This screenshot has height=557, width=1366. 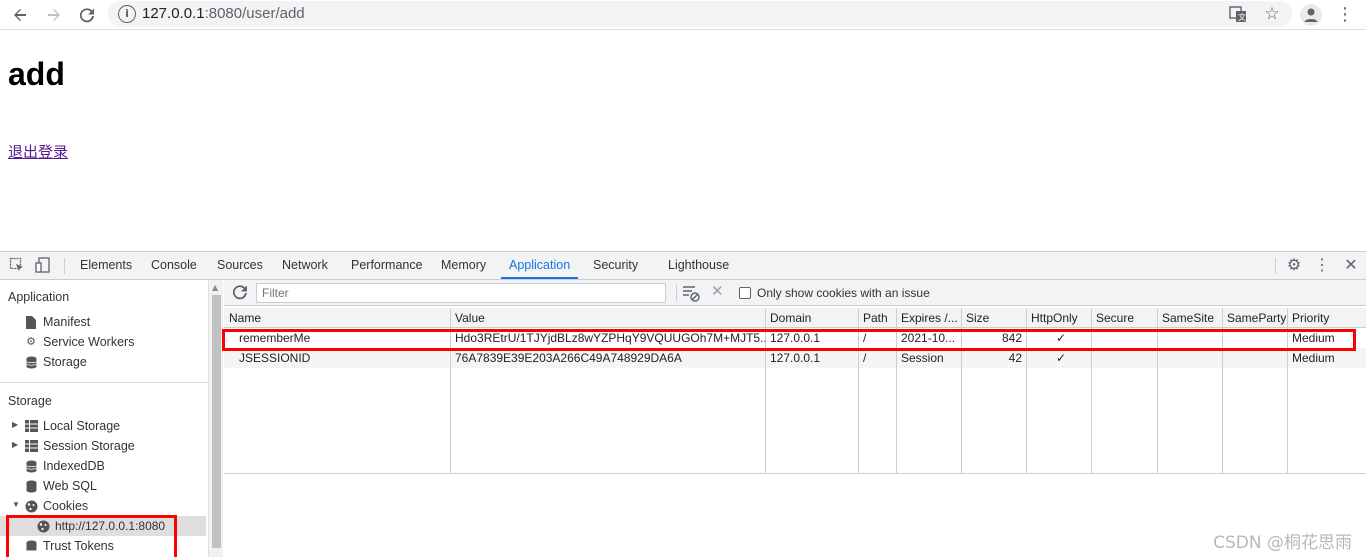 What do you see at coordinates (1124, 318) in the screenshot?
I see `column-header-secure: Secure` at bounding box center [1124, 318].